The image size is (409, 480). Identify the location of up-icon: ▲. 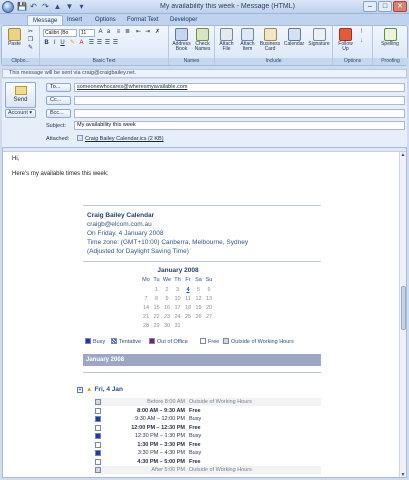
(57, 6).